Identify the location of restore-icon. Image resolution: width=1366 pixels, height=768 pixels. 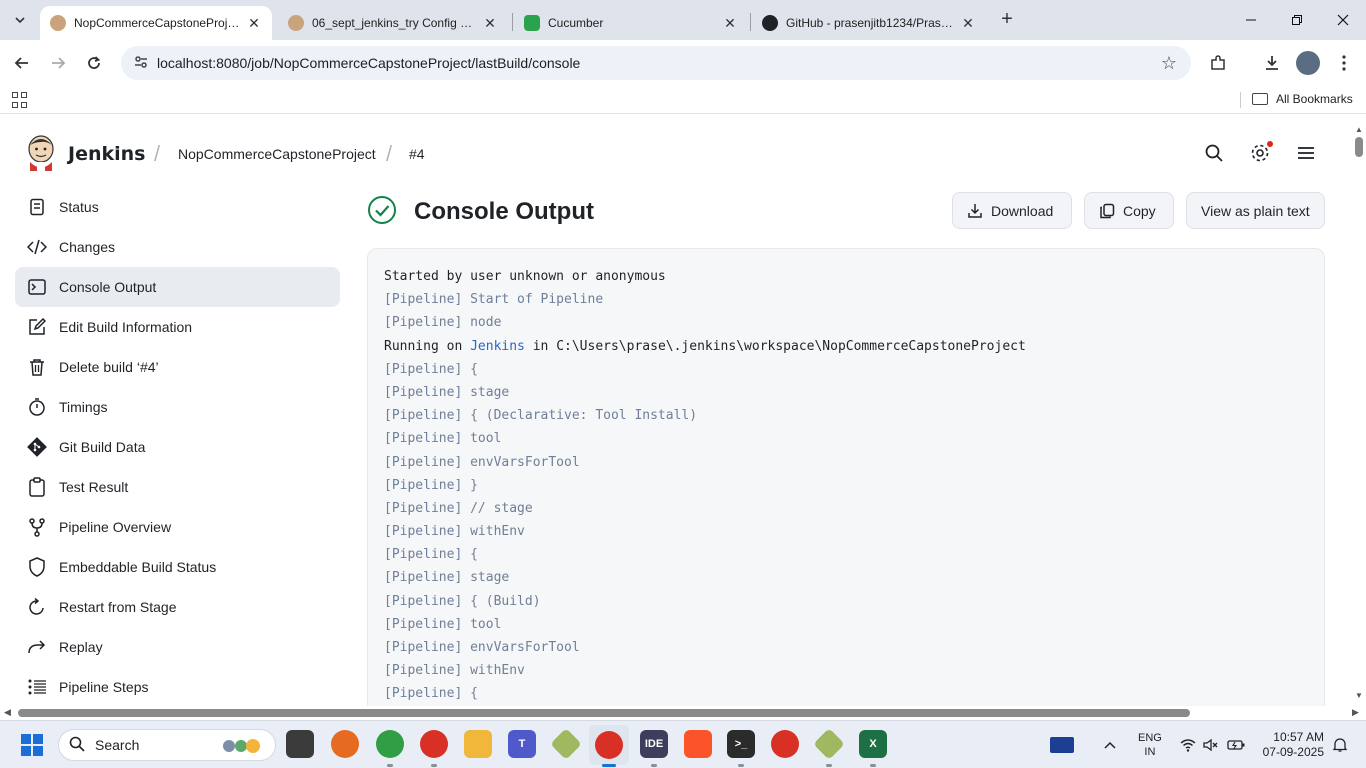
(1297, 20).